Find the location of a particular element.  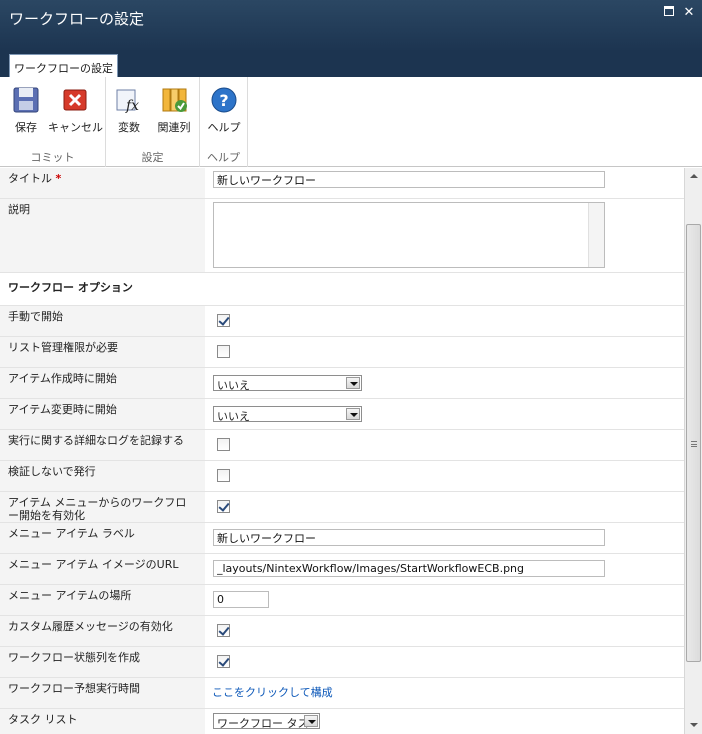

svg-text: fx is located at coordinates (132, 106).